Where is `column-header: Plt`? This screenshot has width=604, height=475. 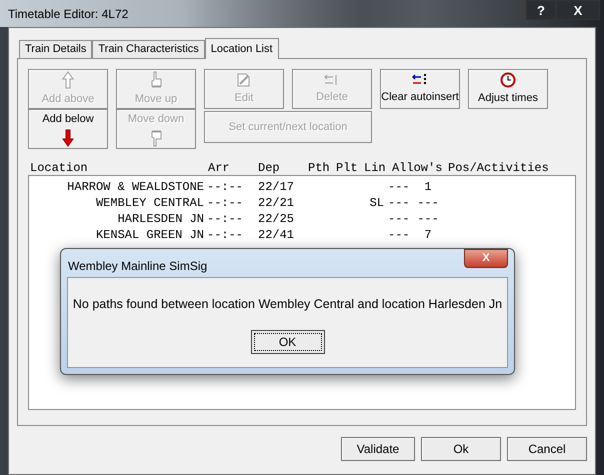
column-header: Plt is located at coordinates (347, 167).